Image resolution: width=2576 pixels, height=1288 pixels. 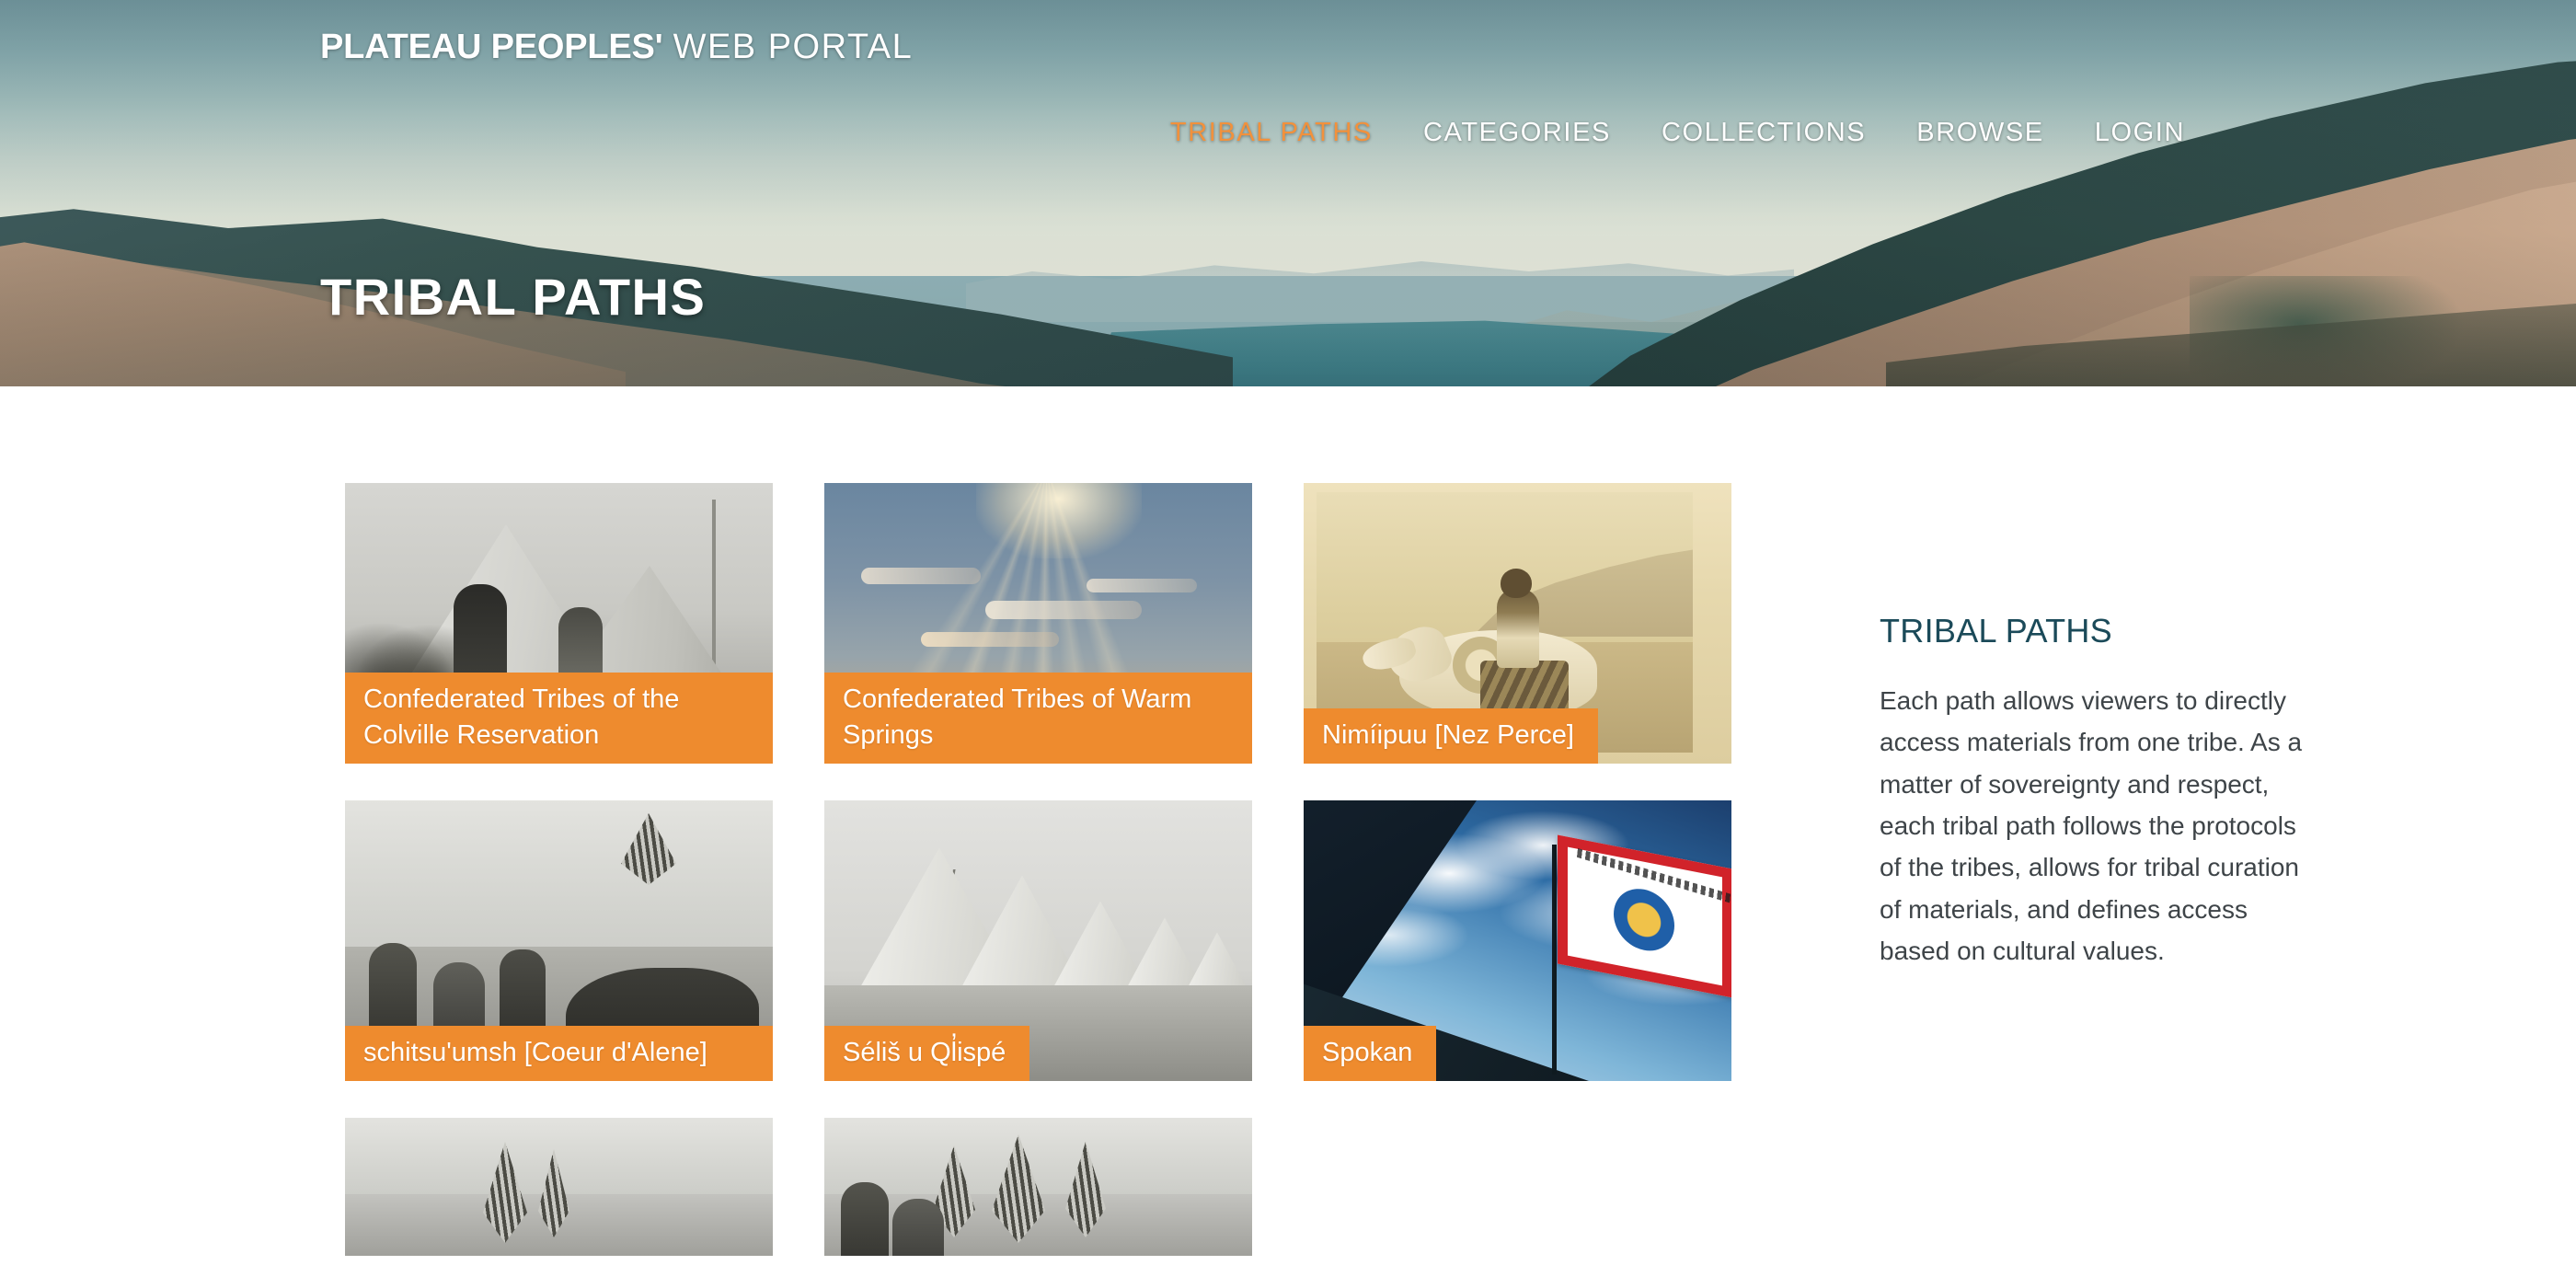 What do you see at coordinates (1038, 940) in the screenshot?
I see `tribal-path-card: Séliš u Ql̓ispé` at bounding box center [1038, 940].